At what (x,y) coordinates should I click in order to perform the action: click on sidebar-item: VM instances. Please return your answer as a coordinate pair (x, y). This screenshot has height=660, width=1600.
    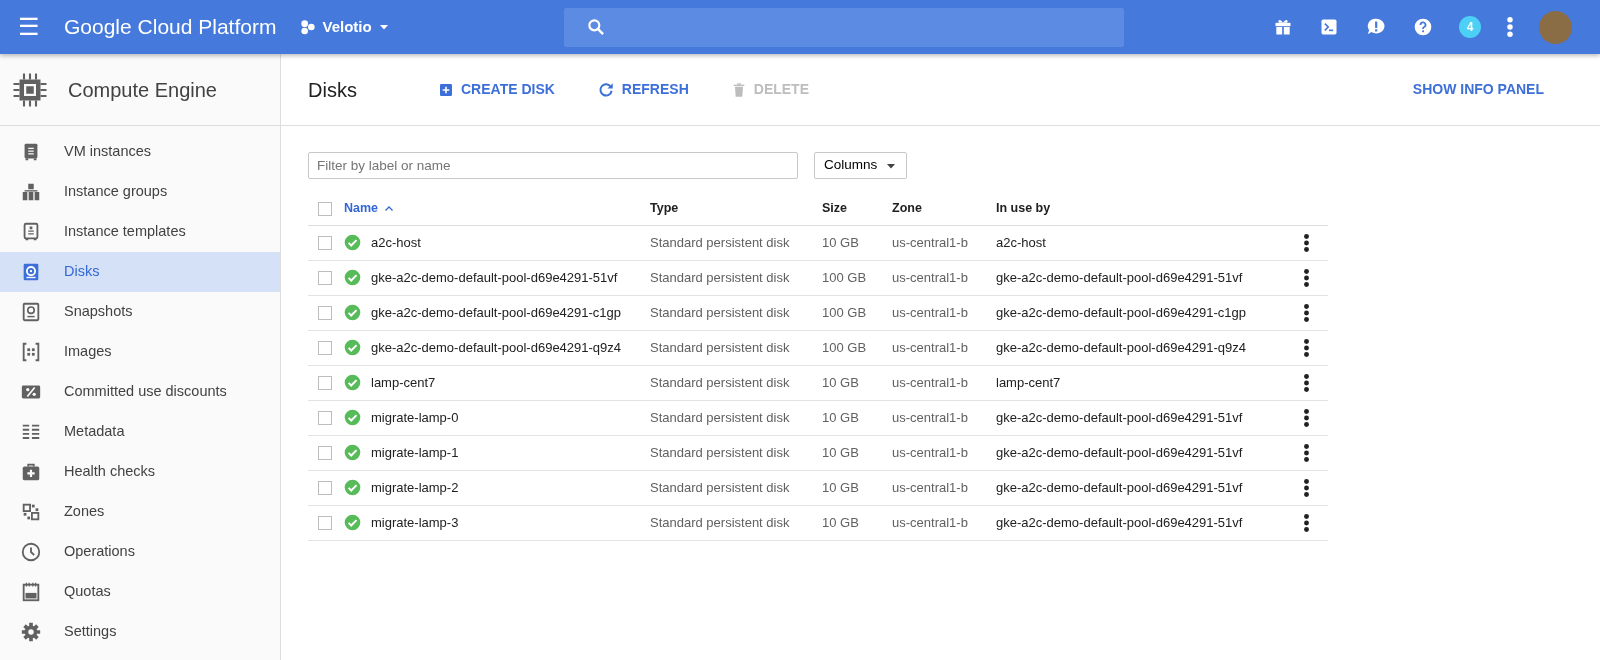
    Looking at the image, I should click on (140, 152).